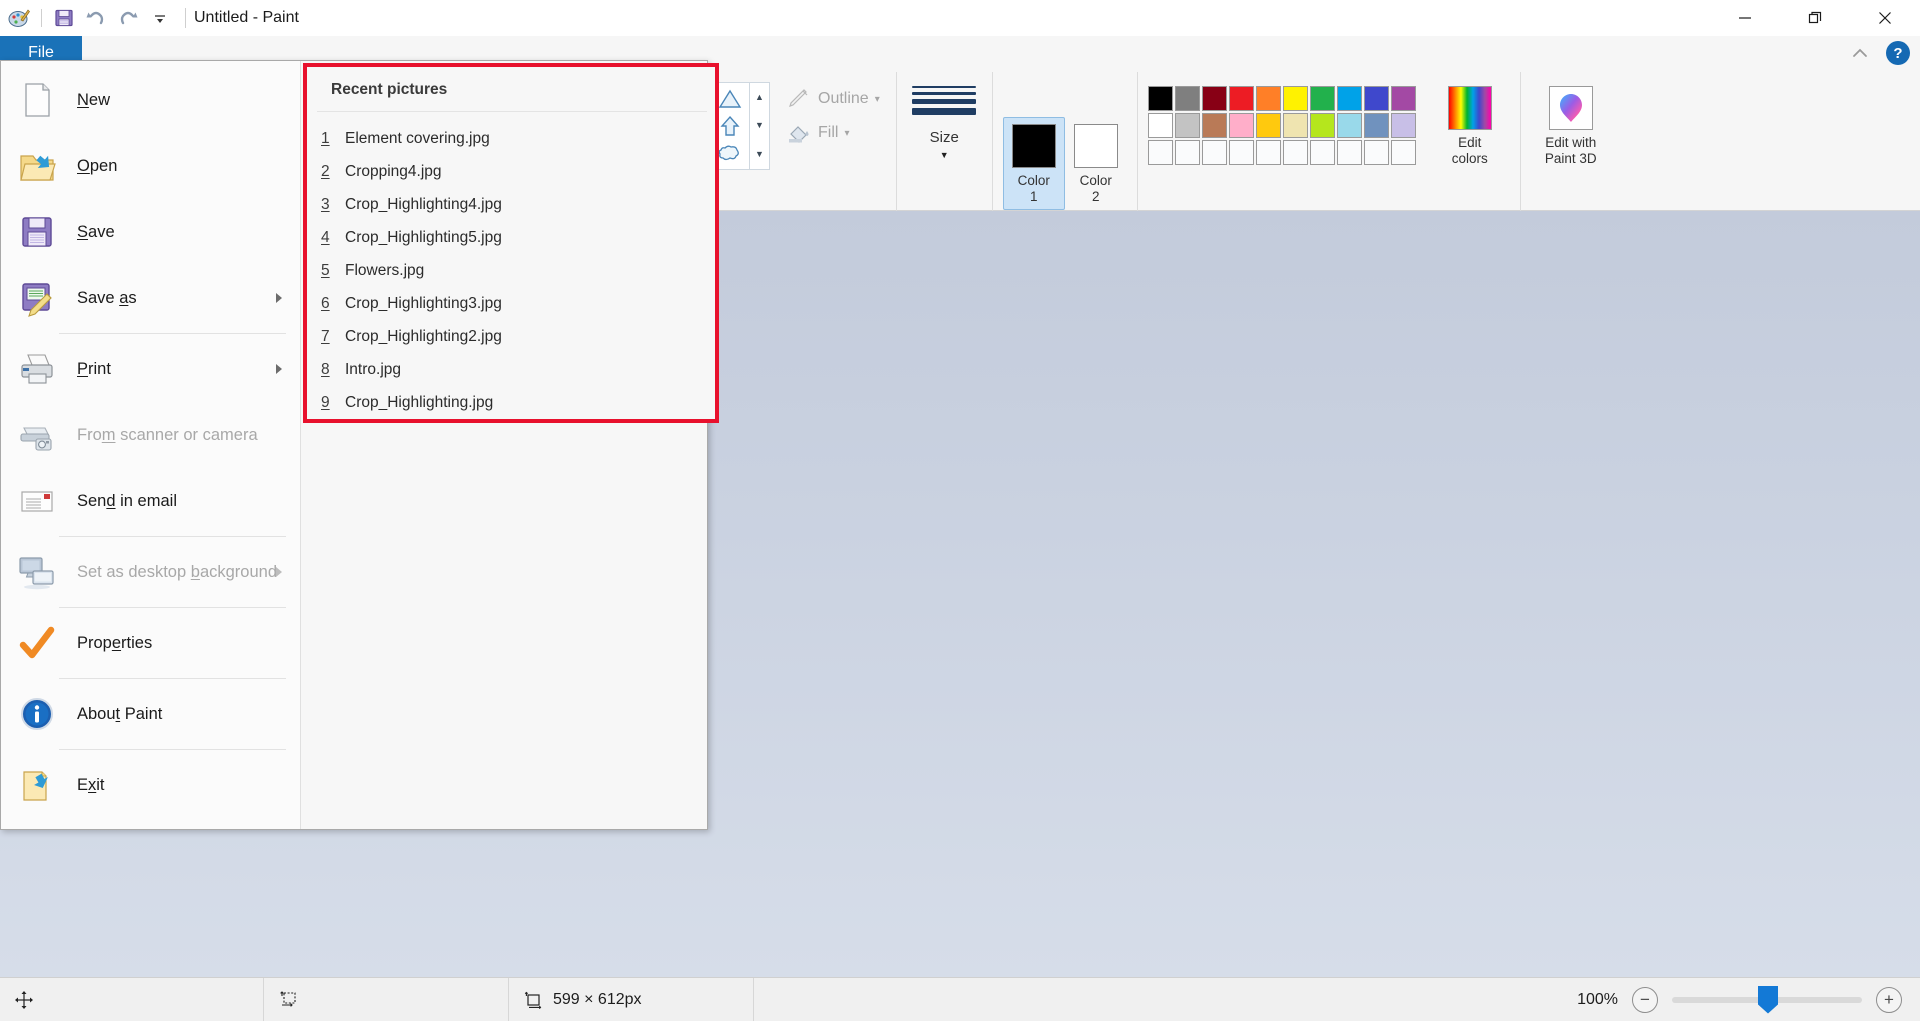  I want to click on recent-picture-name: Crop_Highlighting3.jpg, so click(423, 303).